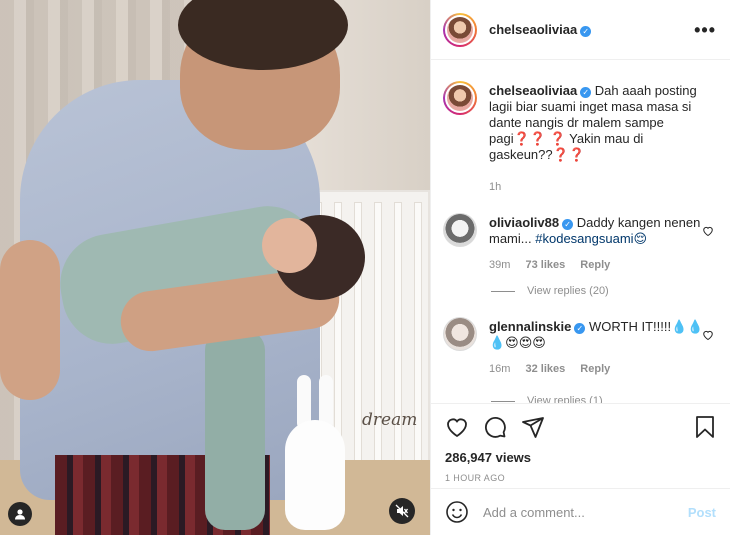 Image resolution: width=730 pixels, height=535 pixels. What do you see at coordinates (533, 427) in the screenshot?
I see `share-send-icon` at bounding box center [533, 427].